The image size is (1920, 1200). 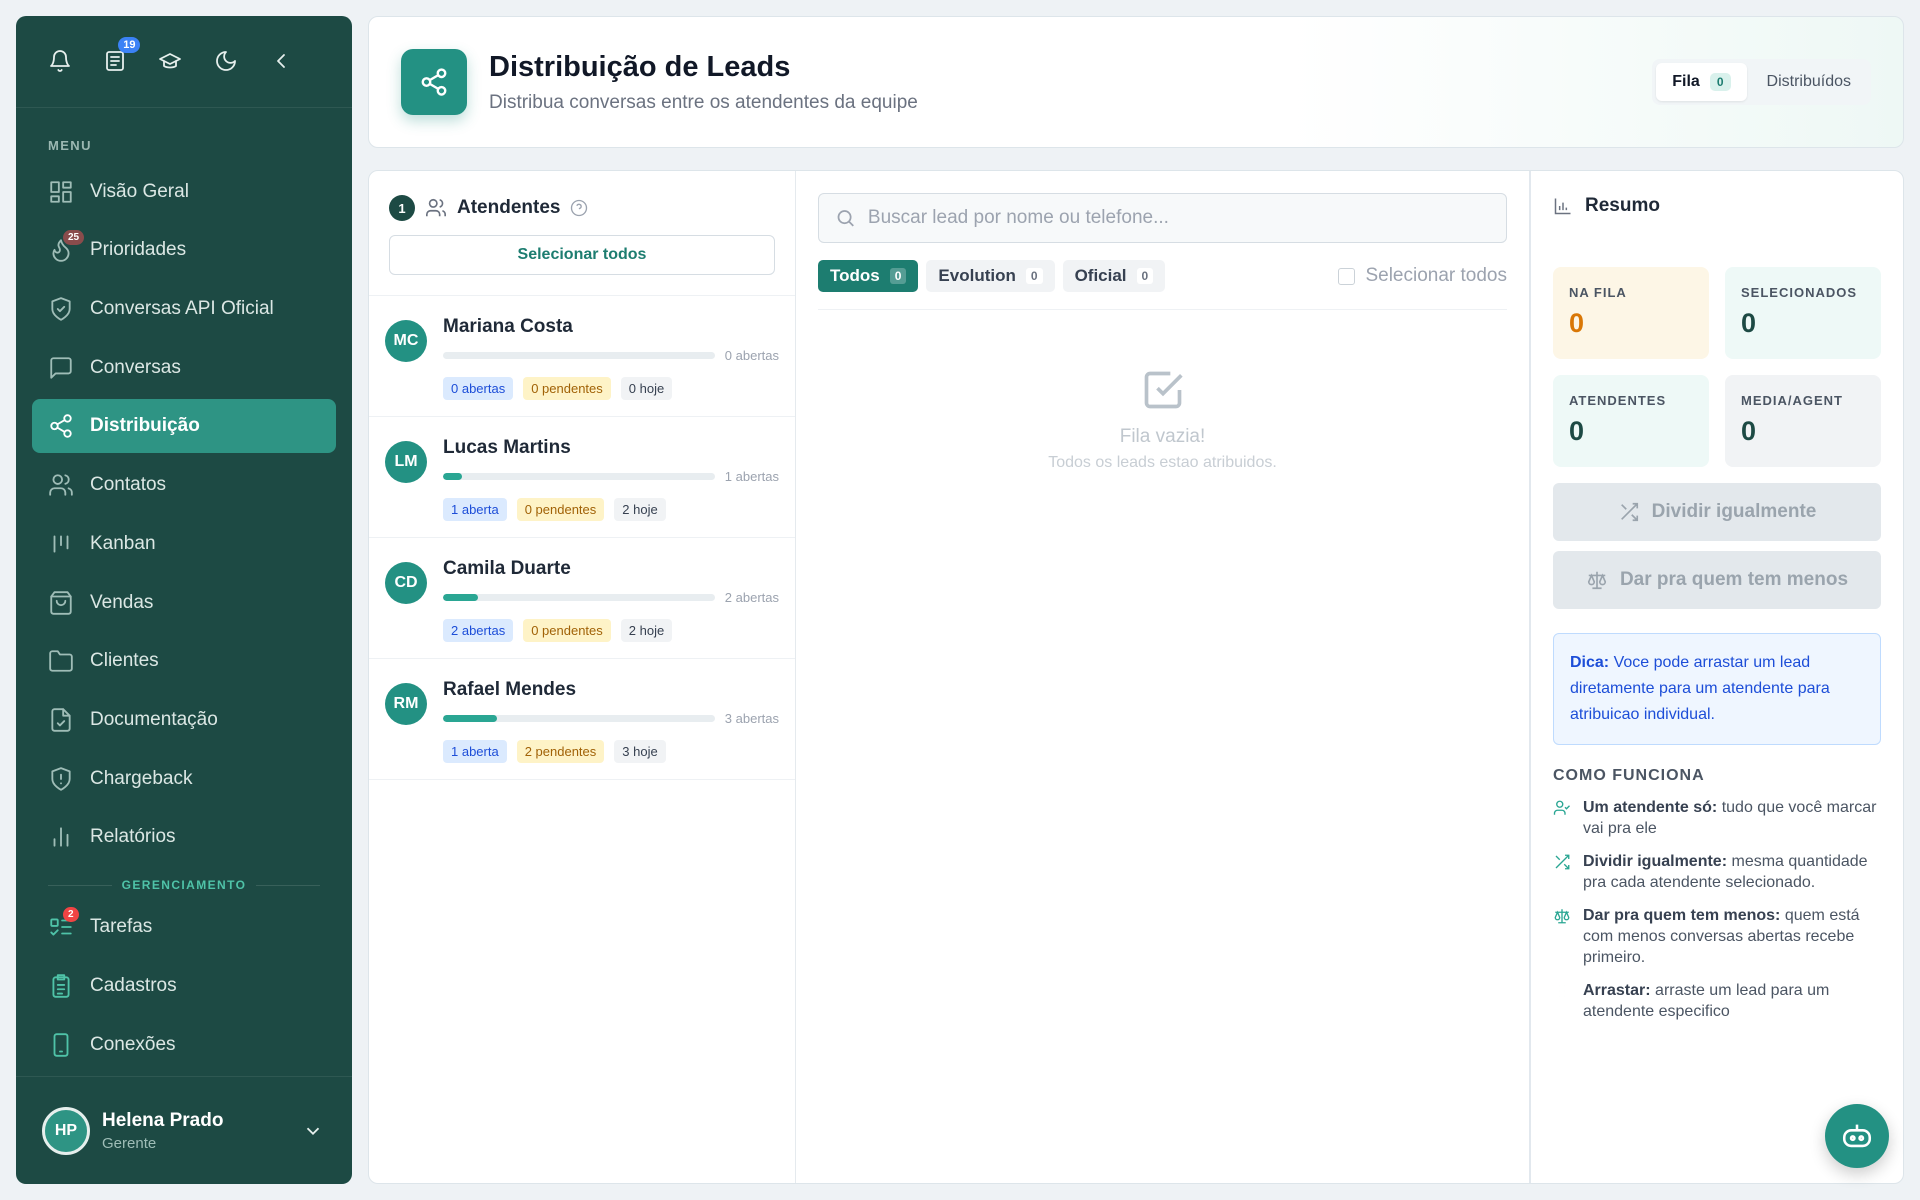 What do you see at coordinates (241, 61) in the screenshot?
I see `theme-toggle-button` at bounding box center [241, 61].